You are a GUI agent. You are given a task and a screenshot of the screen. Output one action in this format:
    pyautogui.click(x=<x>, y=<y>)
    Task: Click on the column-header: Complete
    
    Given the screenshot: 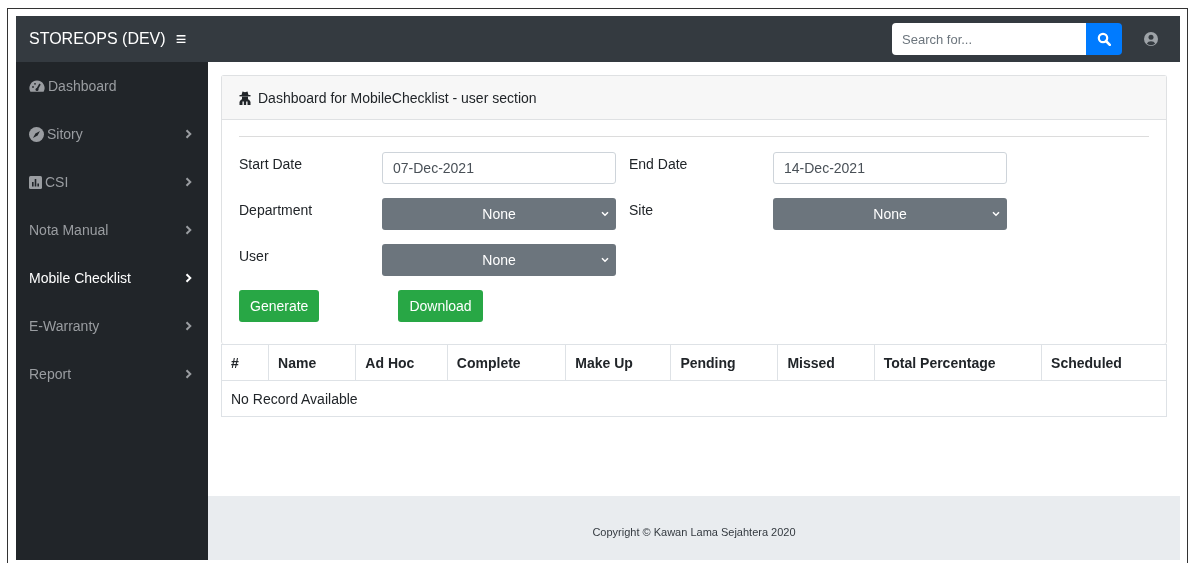 What is the action you would take?
    pyautogui.click(x=506, y=362)
    